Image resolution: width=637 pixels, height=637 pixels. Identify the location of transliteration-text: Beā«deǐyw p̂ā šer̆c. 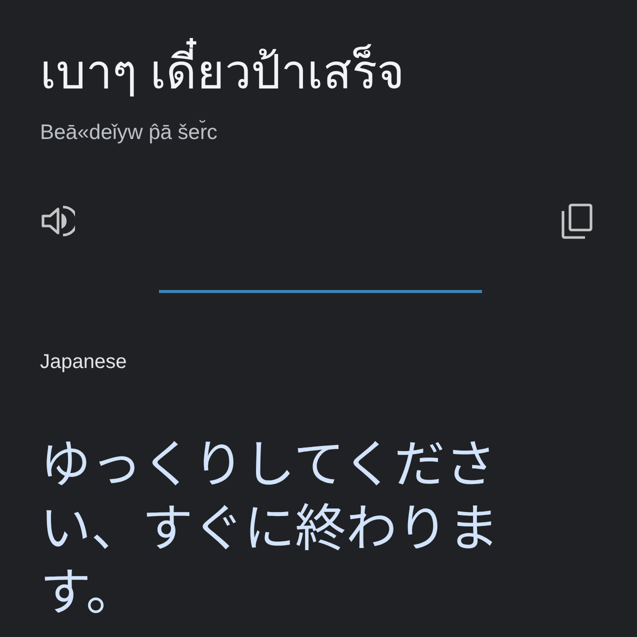
(129, 133).